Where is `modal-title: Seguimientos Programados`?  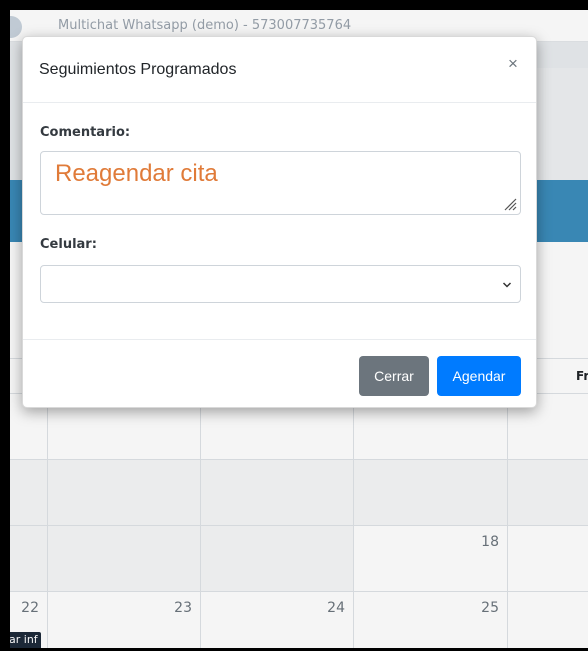
modal-title: Seguimientos Programados is located at coordinates (138, 69).